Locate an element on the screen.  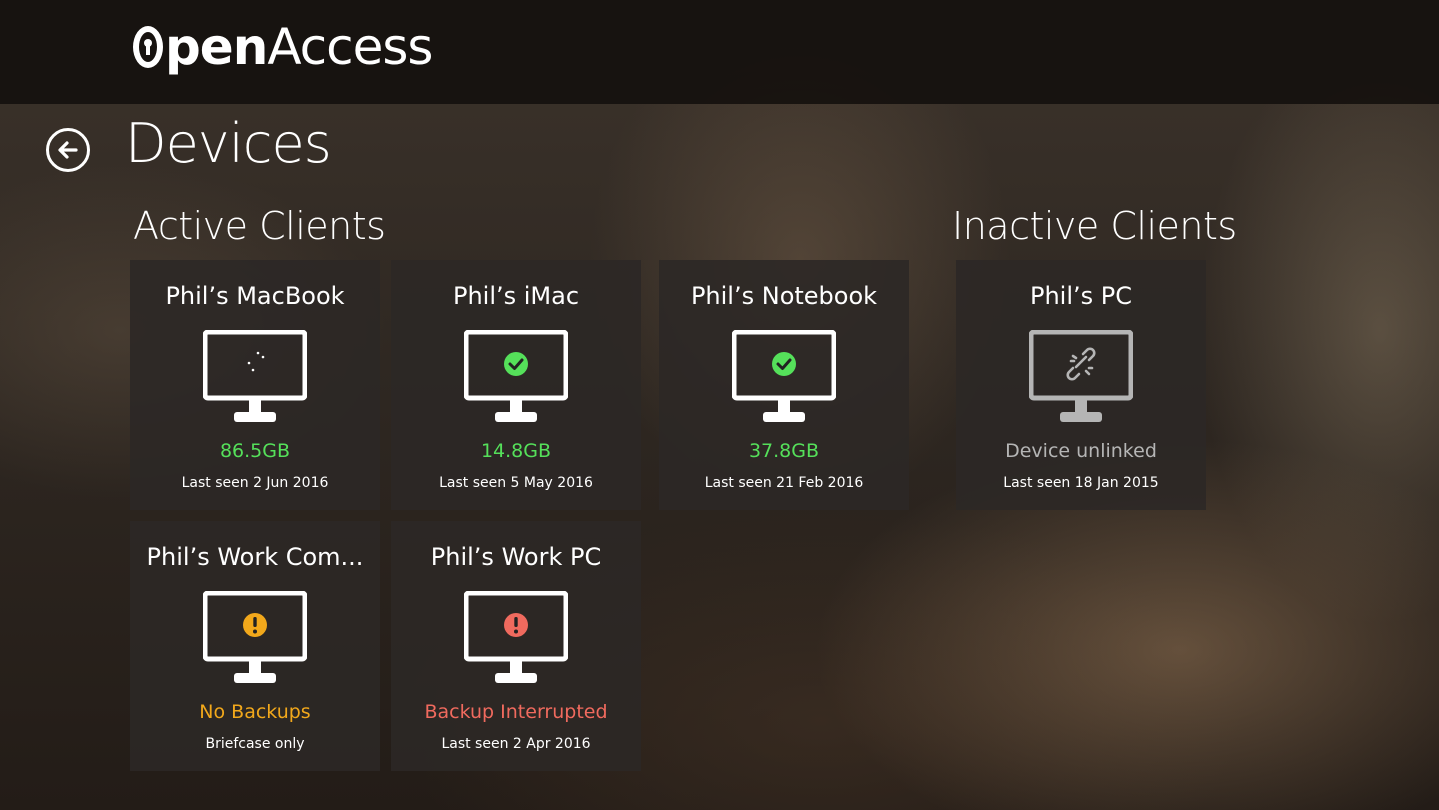
device-name: Phil’s MacBook is located at coordinates (255, 296).